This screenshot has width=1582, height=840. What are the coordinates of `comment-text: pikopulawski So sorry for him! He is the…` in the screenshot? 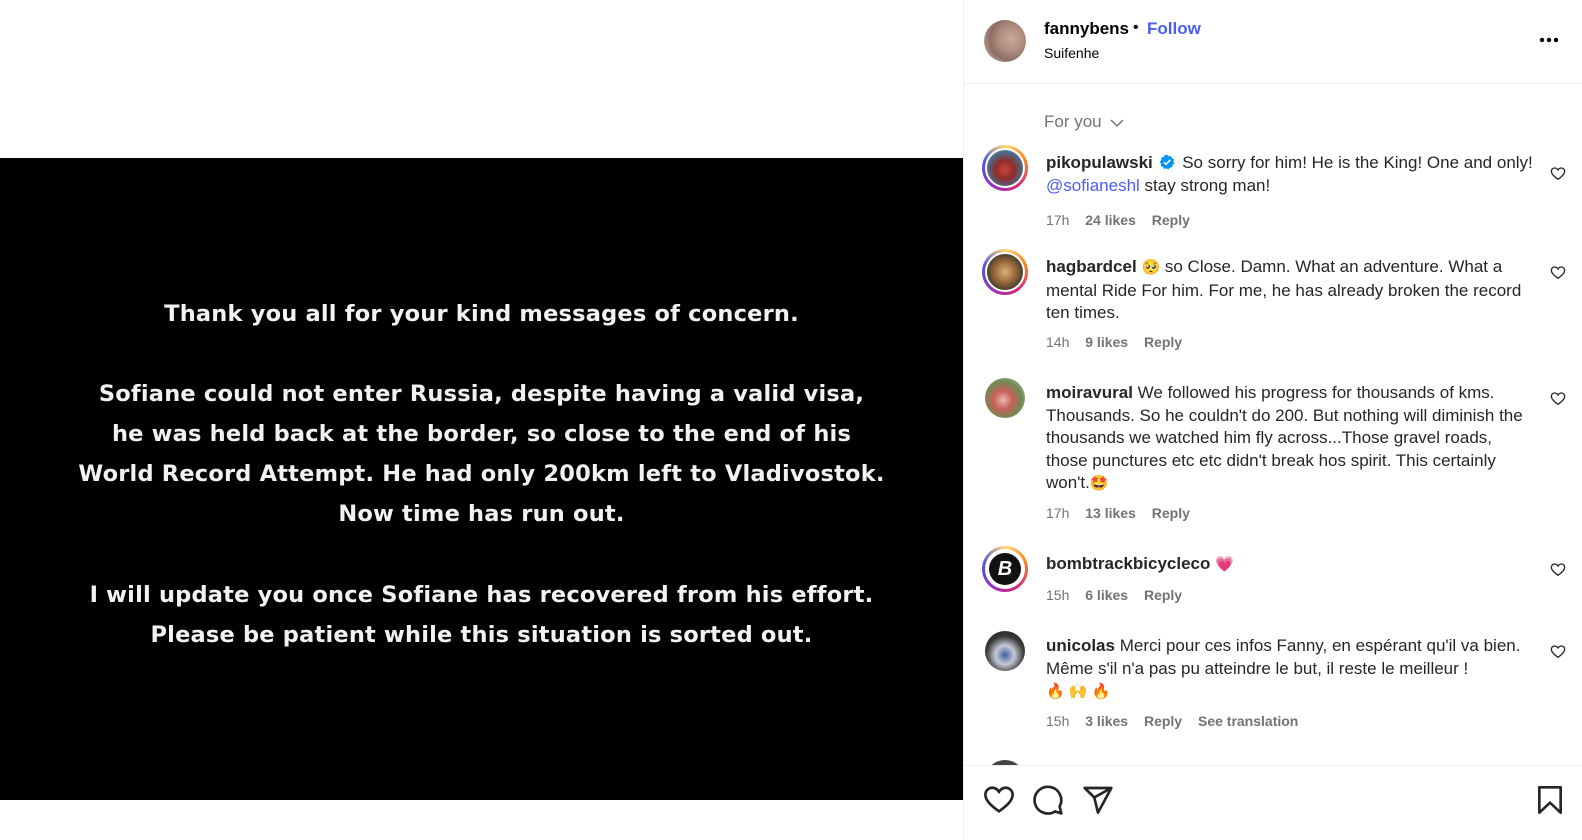 It's located at (1291, 174).